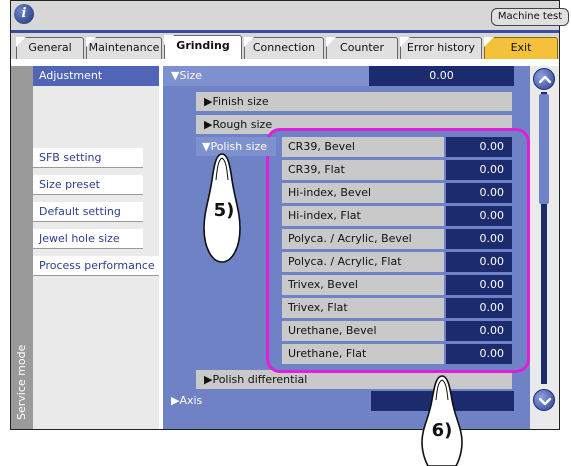 The image size is (571, 466). What do you see at coordinates (363, 170) in the screenshot?
I see `polish-row-label: CR39, Flat` at bounding box center [363, 170].